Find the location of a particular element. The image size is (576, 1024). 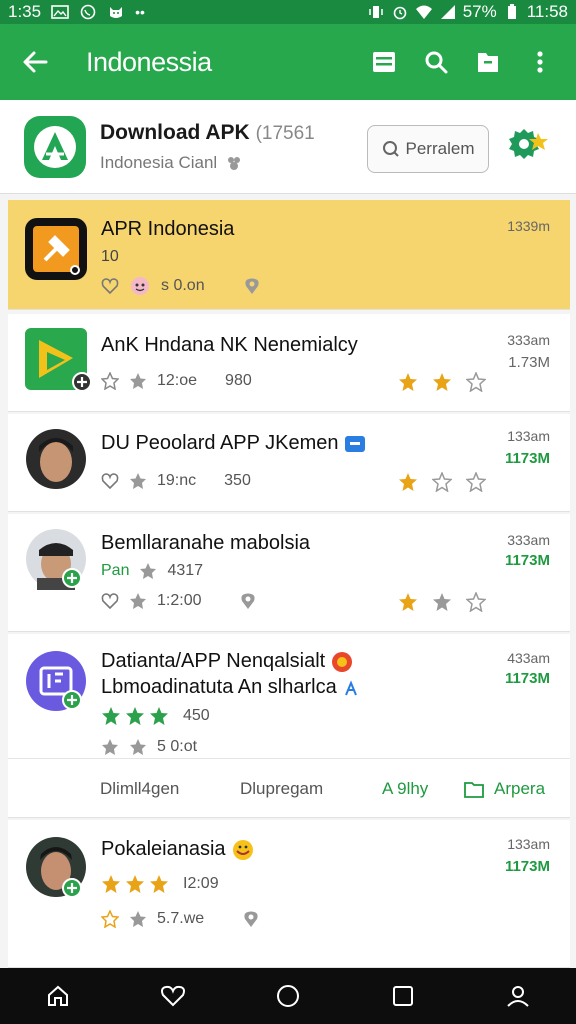

header-version: (17561 is located at coordinates (285, 133).